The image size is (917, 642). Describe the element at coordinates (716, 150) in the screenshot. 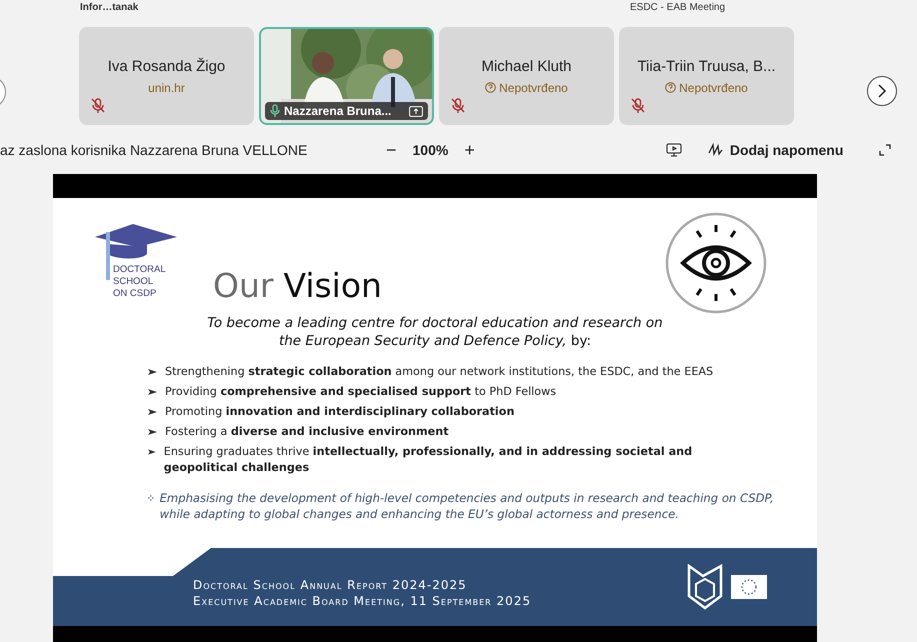

I see `pen-scribble-icon` at that location.